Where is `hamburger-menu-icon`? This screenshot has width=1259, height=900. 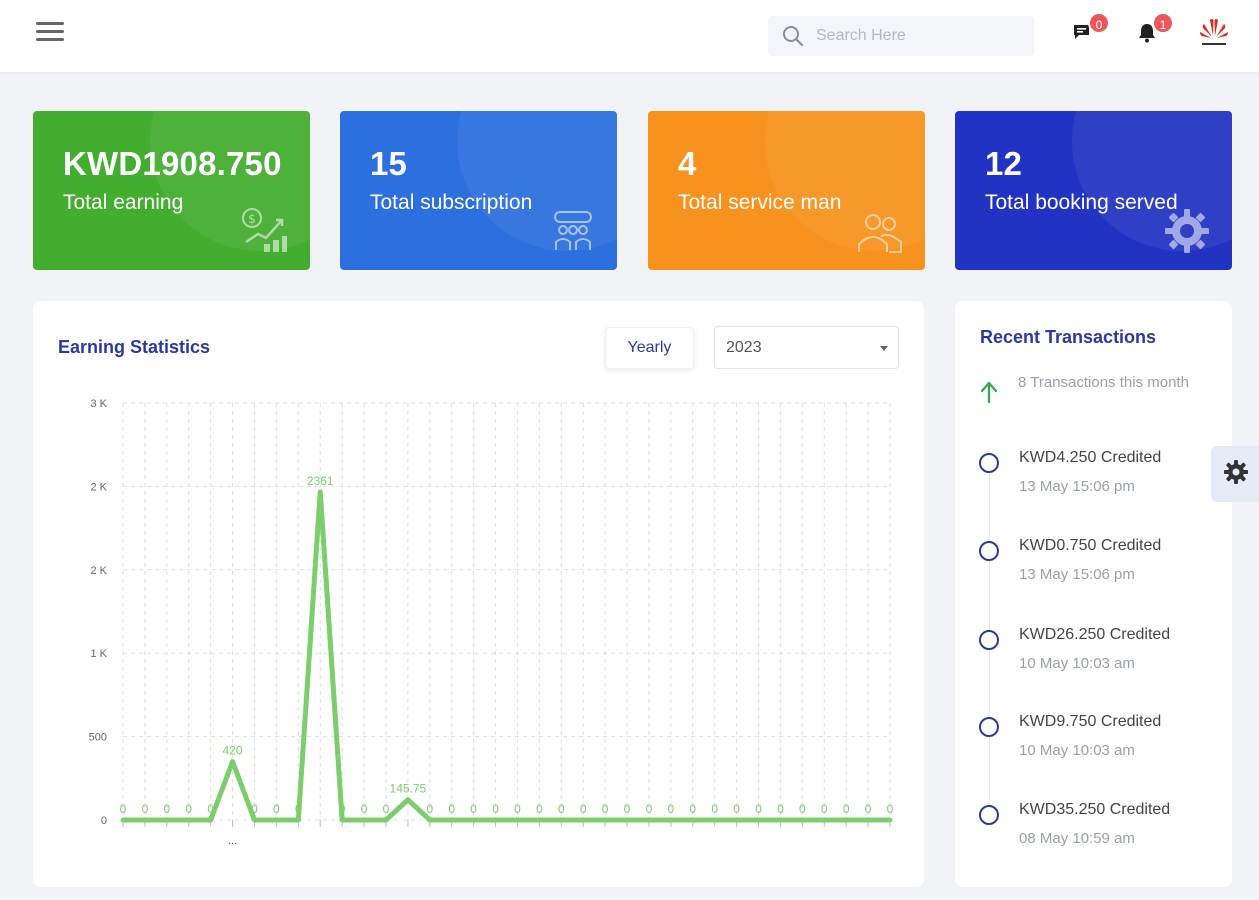
hamburger-menu-icon is located at coordinates (50, 33).